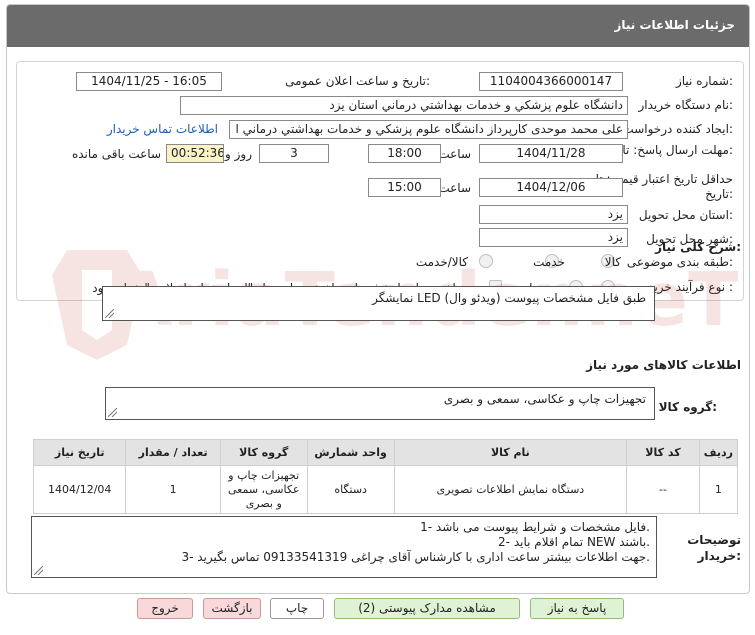 This screenshot has width=755, height=635. What do you see at coordinates (454, 188) in the screenshot?
I see `validity-time-label: ساعت` at bounding box center [454, 188].